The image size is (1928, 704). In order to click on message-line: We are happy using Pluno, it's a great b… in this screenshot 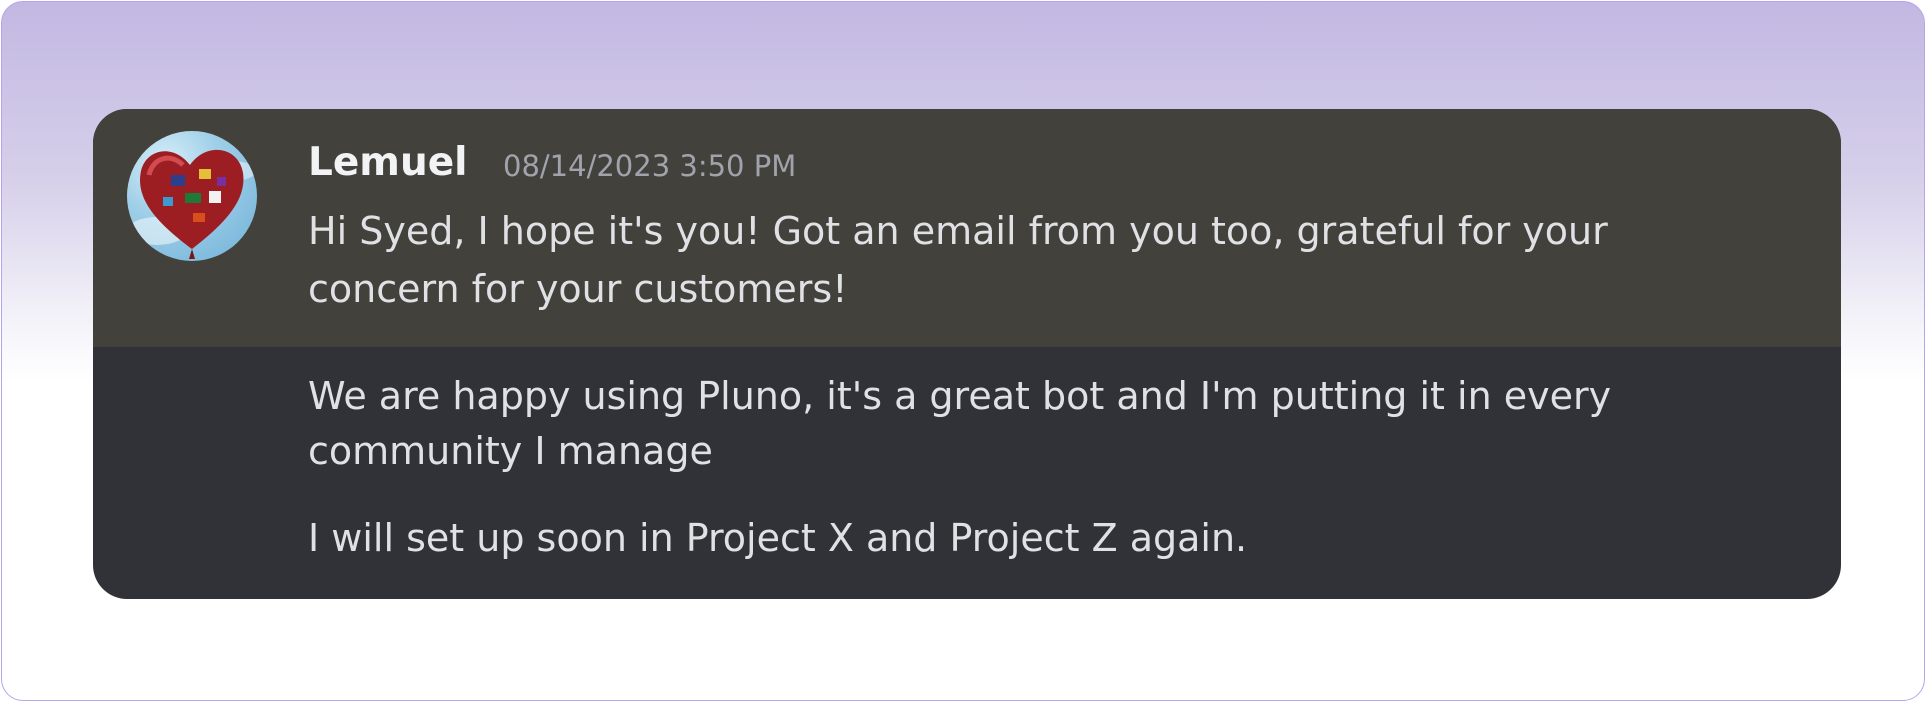, I will do `click(960, 396)`.